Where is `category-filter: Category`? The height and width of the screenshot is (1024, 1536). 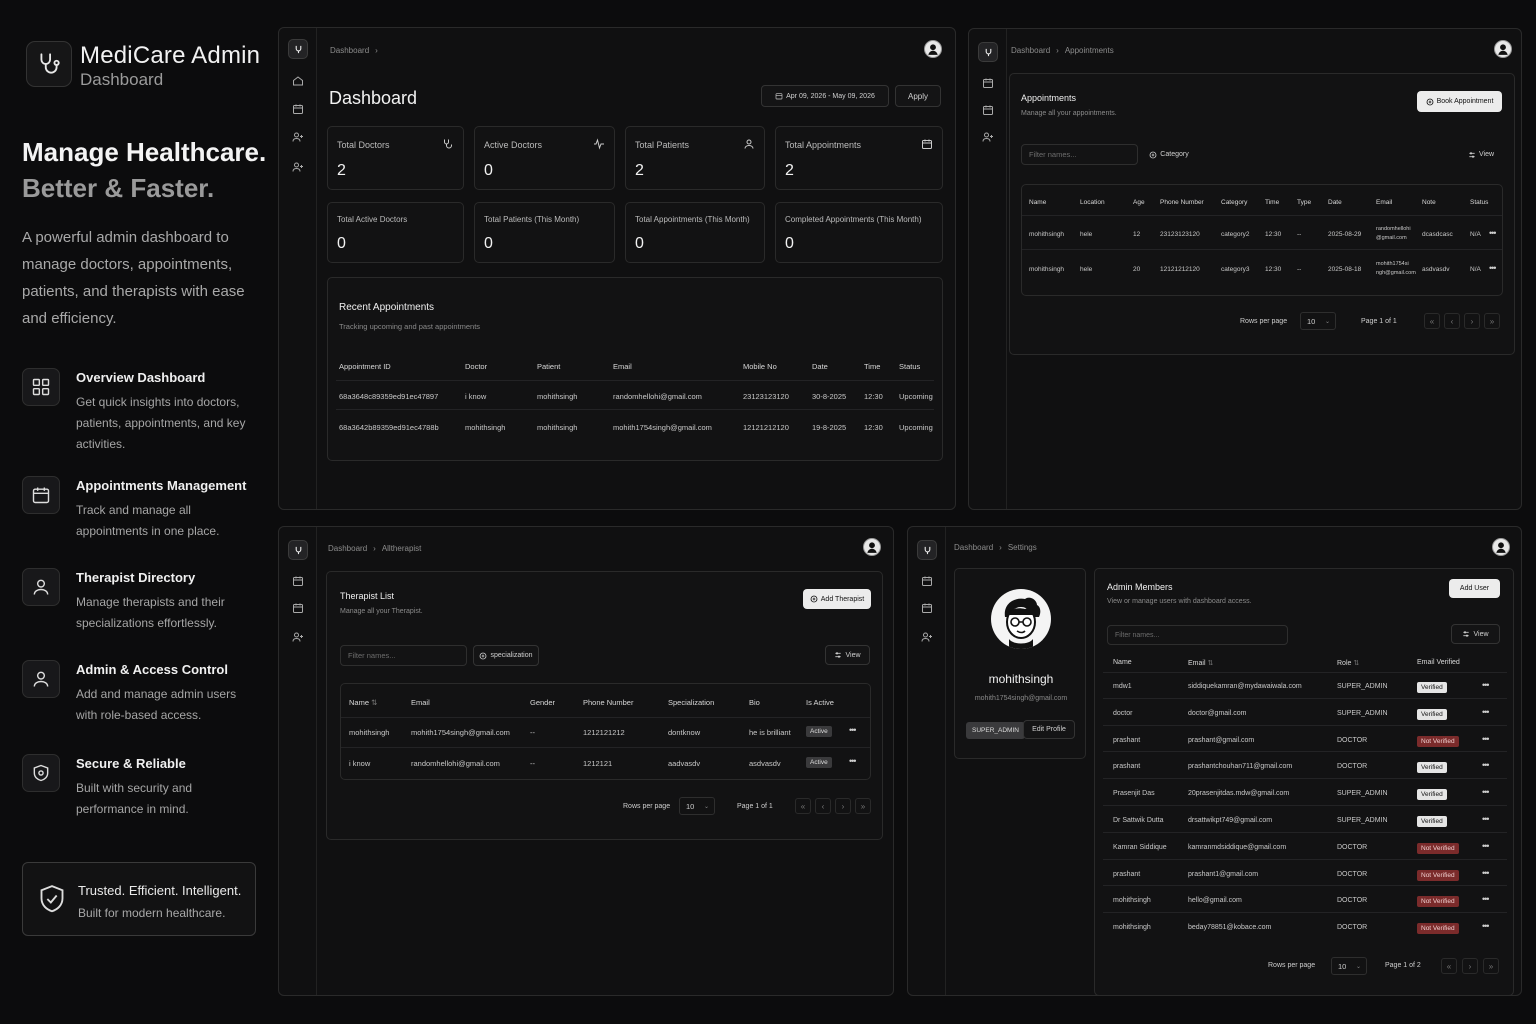 category-filter: Category is located at coordinates (1169, 154).